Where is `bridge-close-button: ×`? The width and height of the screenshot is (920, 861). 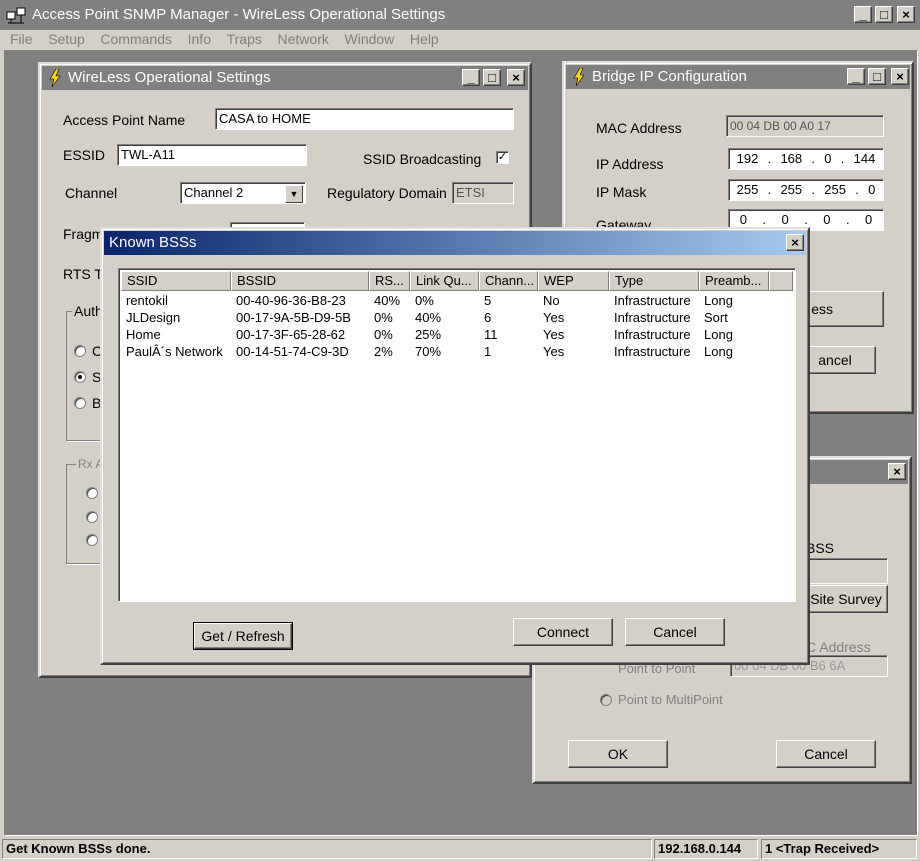
bridge-close-button: × is located at coordinates (900, 76).